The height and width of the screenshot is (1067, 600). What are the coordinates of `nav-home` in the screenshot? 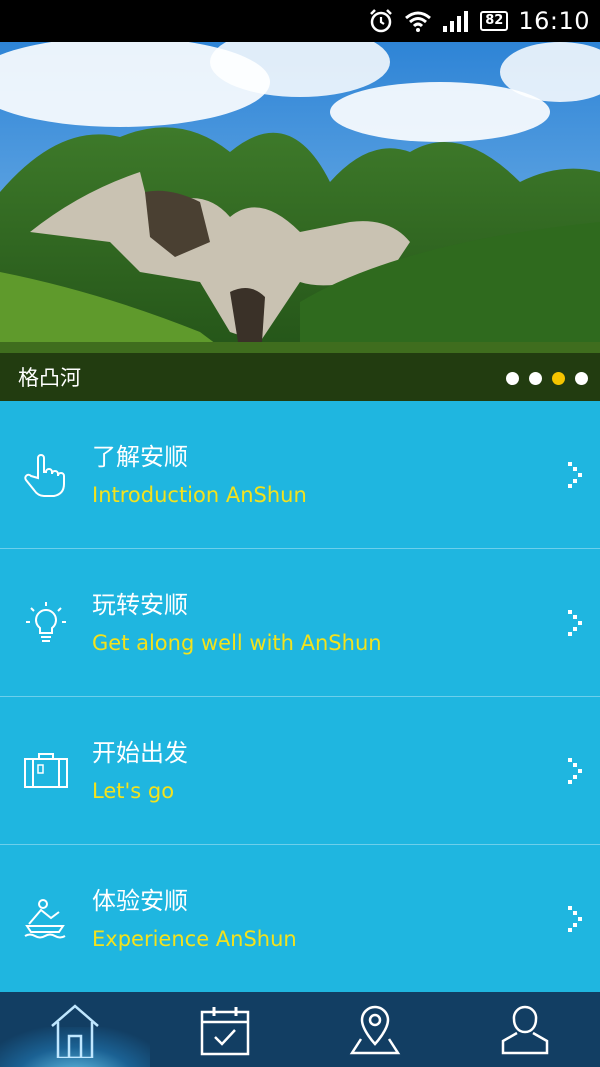 It's located at (75, 1029).